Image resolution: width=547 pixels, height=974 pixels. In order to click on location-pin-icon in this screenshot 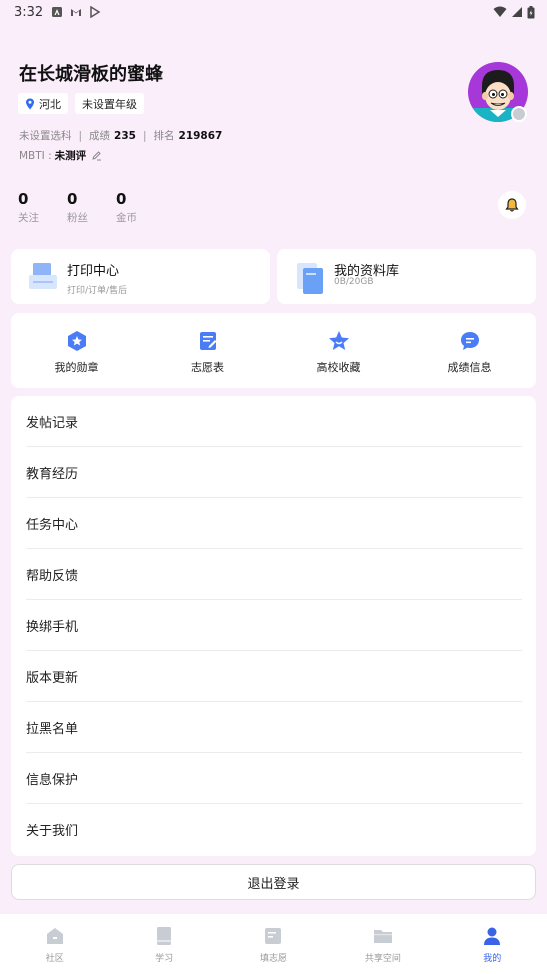, I will do `click(30, 103)`.